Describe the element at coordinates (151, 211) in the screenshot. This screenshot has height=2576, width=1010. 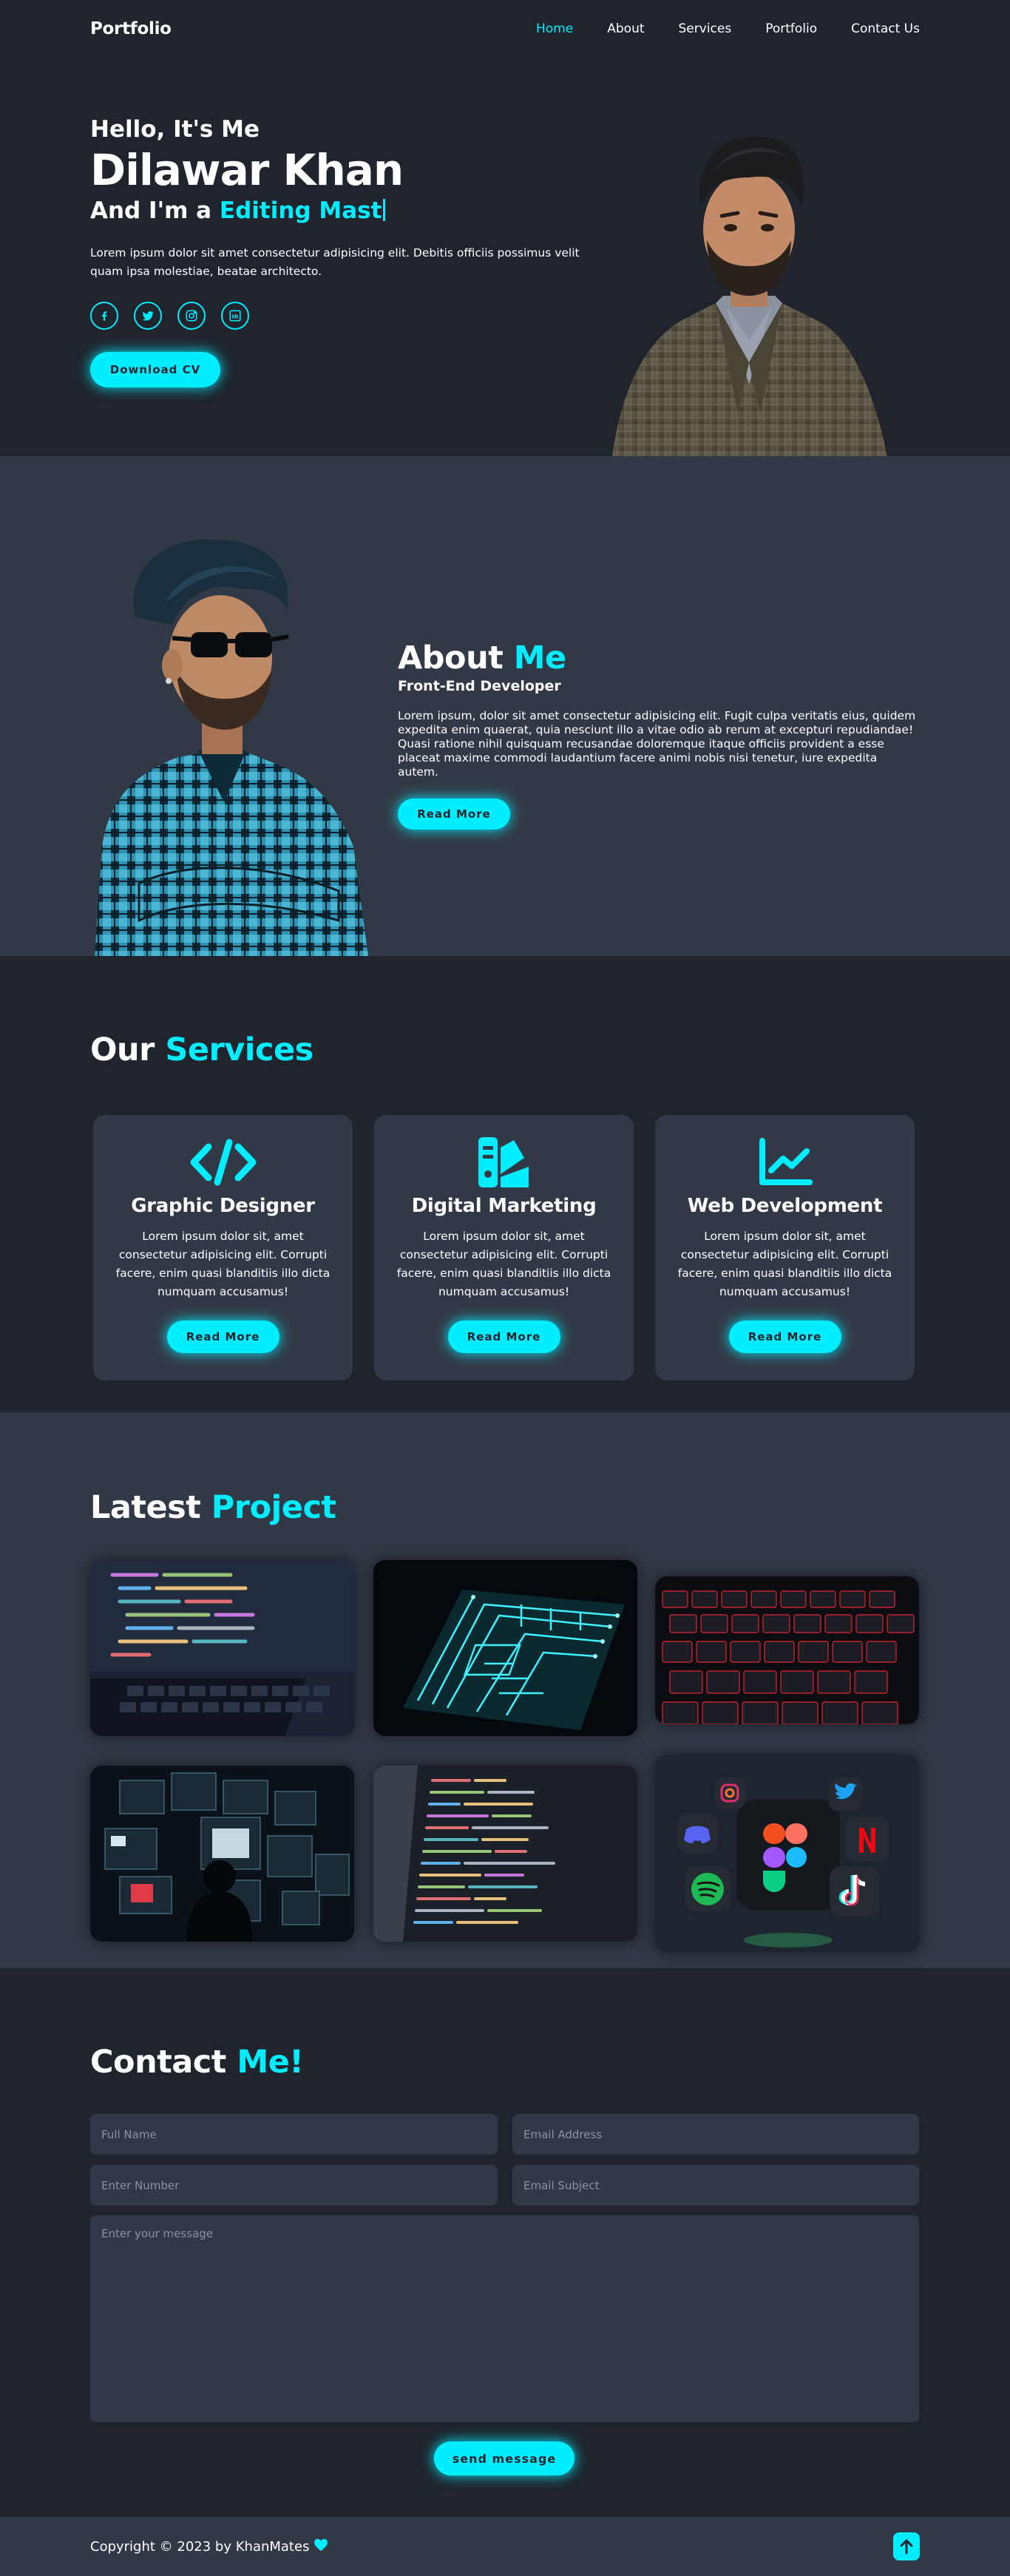
I see `role-prefix: And I'm a` at that location.